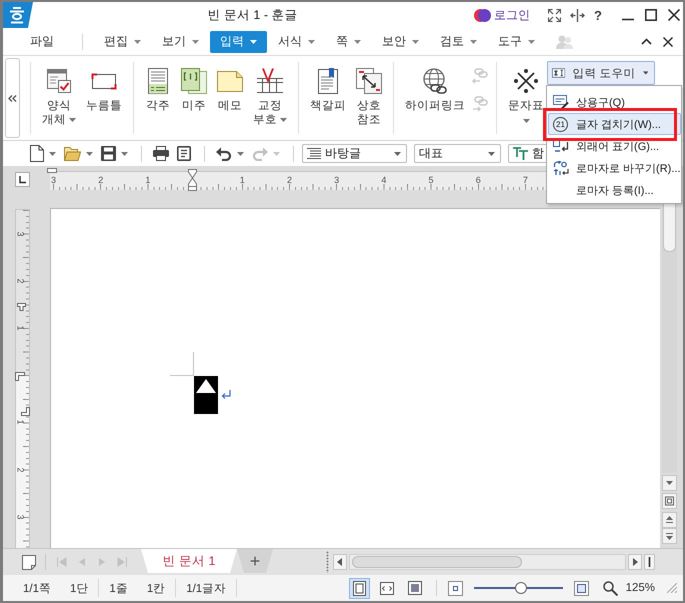 This screenshot has height=603, width=685. Describe the element at coordinates (669, 520) in the screenshot. I see `previous-page-icon` at that location.